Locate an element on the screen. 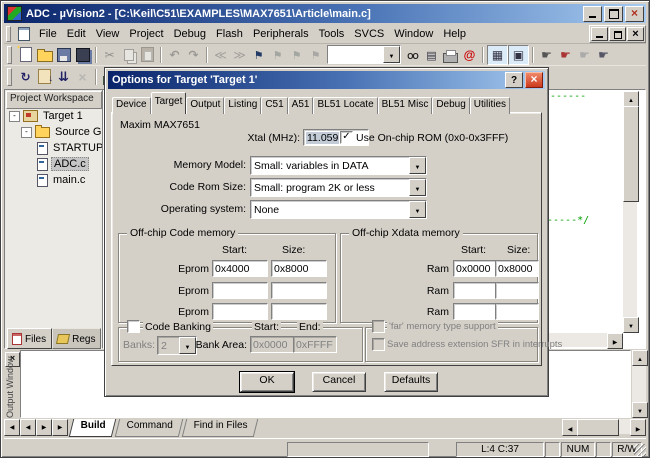  ok-button: OK is located at coordinates (267, 382).